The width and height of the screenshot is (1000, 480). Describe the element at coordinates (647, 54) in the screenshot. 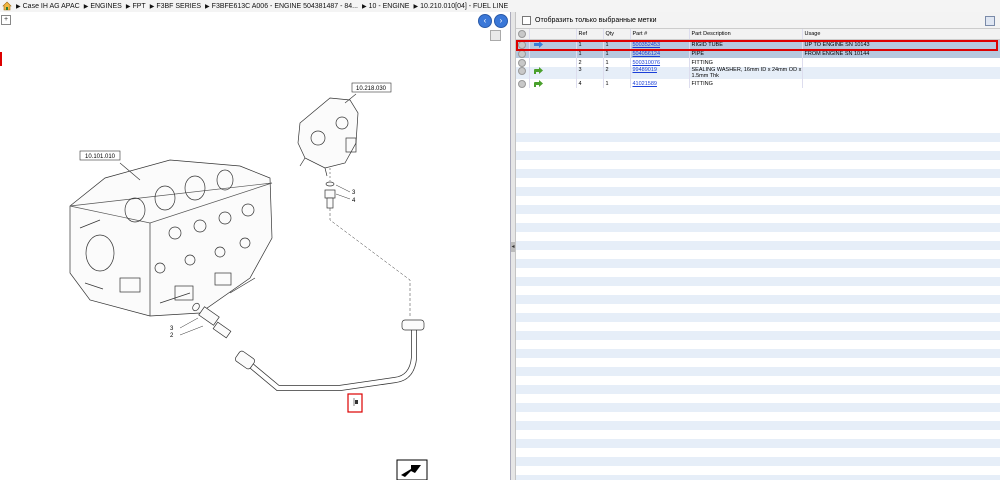

I see `part-number-link: 504056124` at that location.